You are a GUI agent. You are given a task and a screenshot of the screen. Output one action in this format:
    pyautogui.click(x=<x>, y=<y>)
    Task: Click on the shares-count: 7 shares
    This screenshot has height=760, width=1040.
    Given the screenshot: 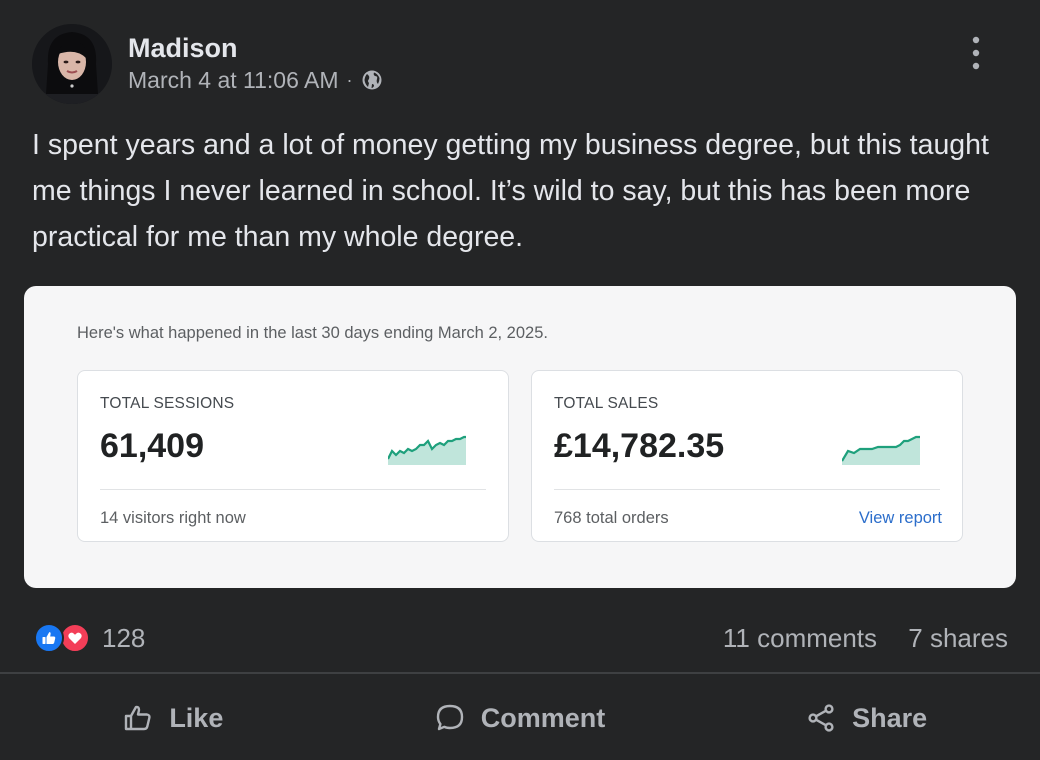 What is the action you would take?
    pyautogui.click(x=958, y=638)
    